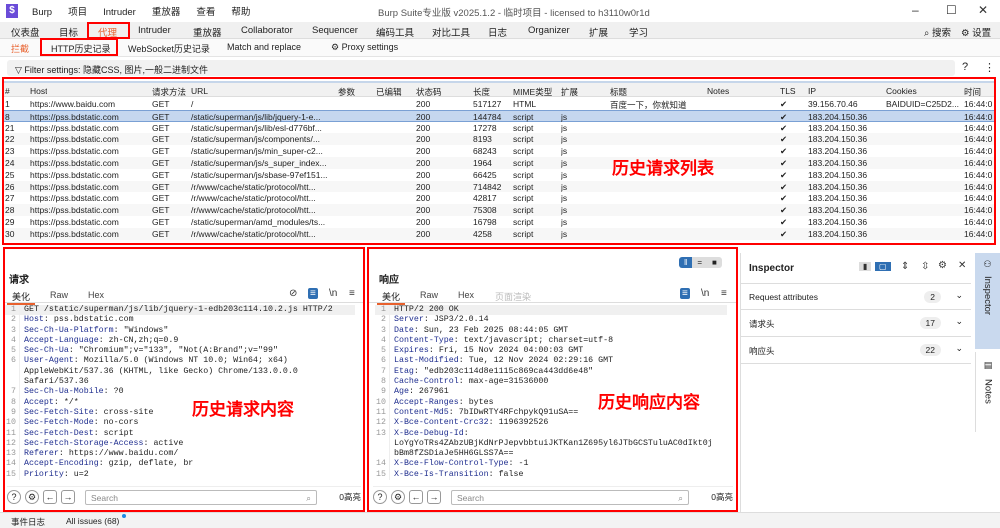  What do you see at coordinates (481, 68) in the screenshot?
I see `filter-bar: ▽ Filter settings: 隐藏CSS, 图片,一般二进制文件` at bounding box center [481, 68].